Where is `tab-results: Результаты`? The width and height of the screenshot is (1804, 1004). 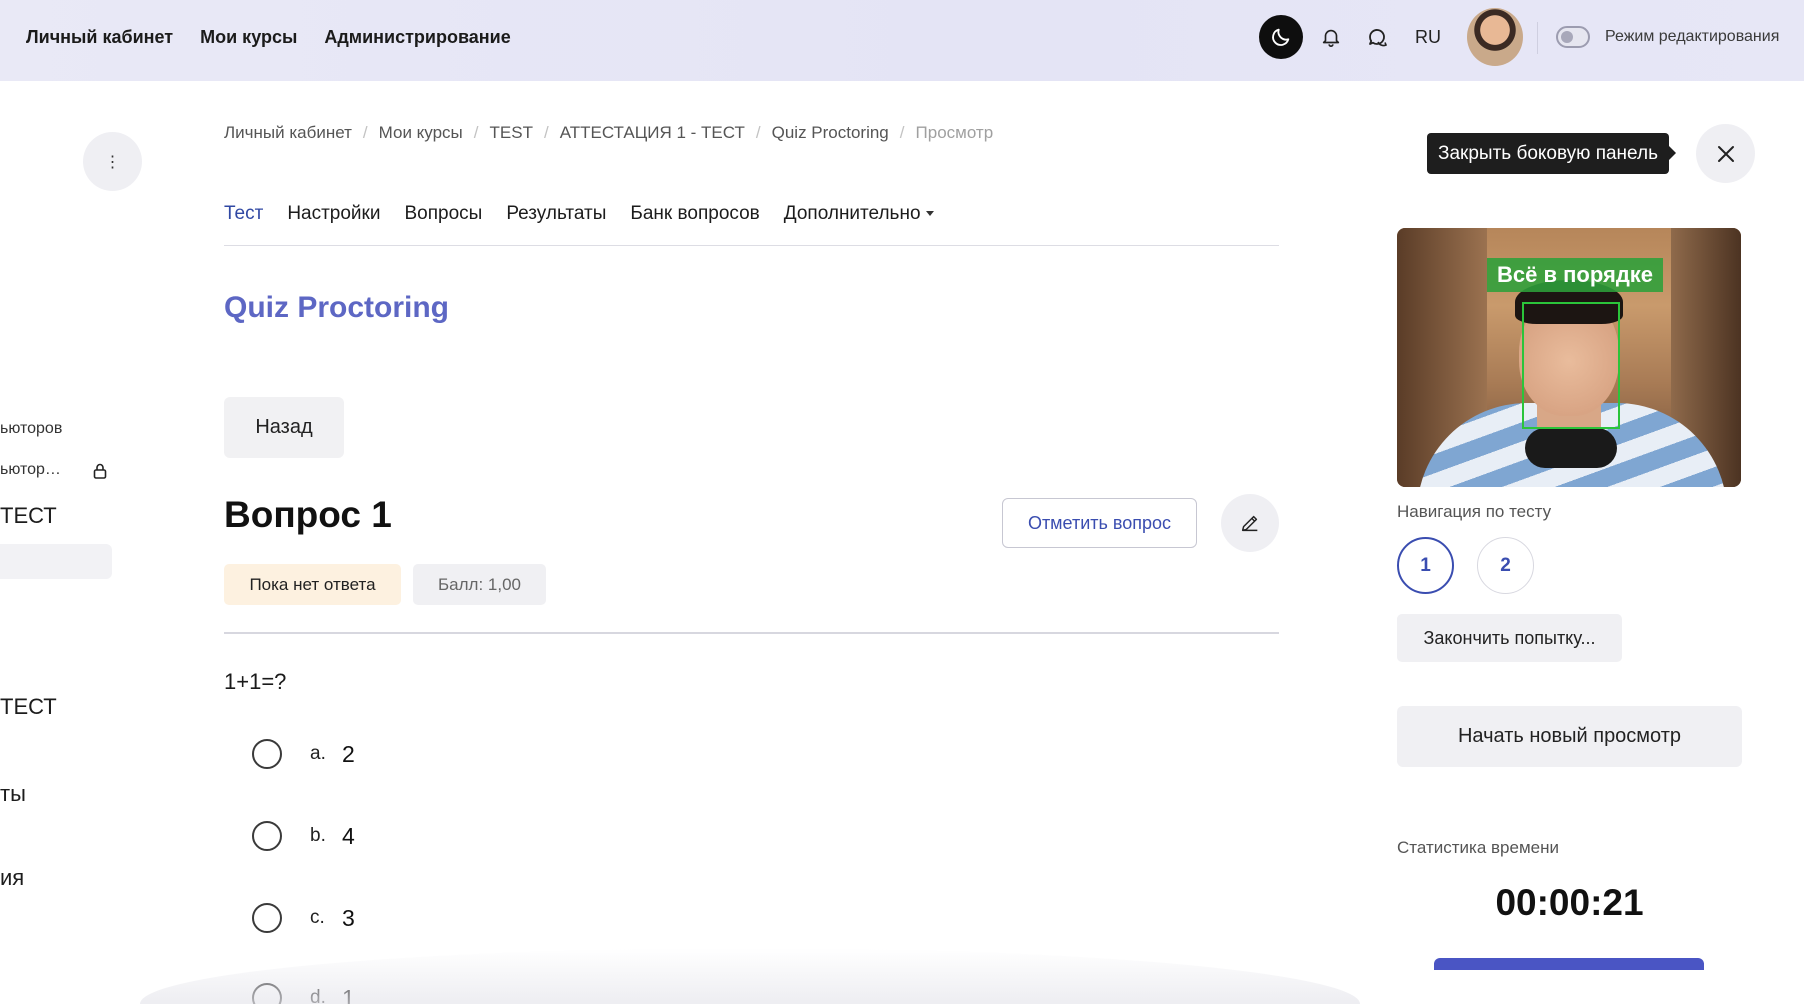 tab-results: Результаты is located at coordinates (556, 214).